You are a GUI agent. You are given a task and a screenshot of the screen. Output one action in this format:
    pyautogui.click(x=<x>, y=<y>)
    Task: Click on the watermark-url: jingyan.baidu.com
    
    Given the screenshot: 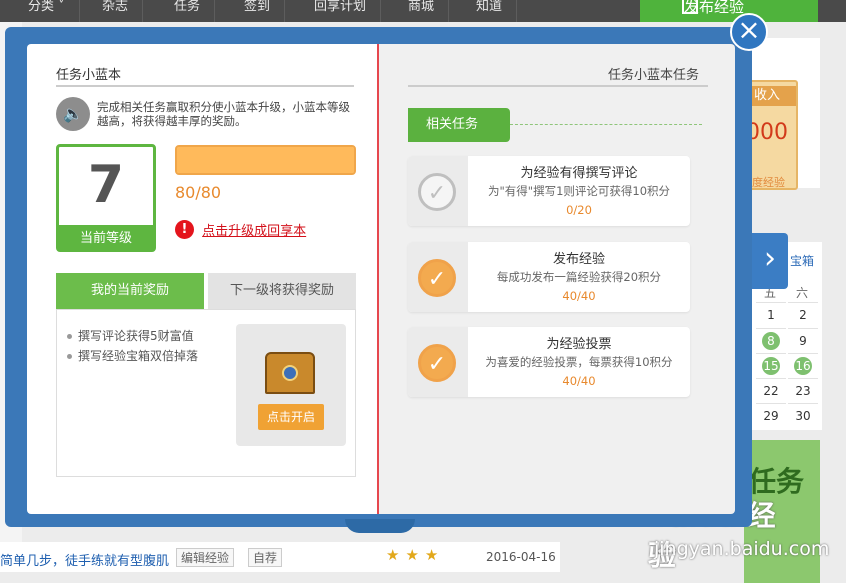 What is the action you would take?
    pyautogui.click(x=742, y=549)
    